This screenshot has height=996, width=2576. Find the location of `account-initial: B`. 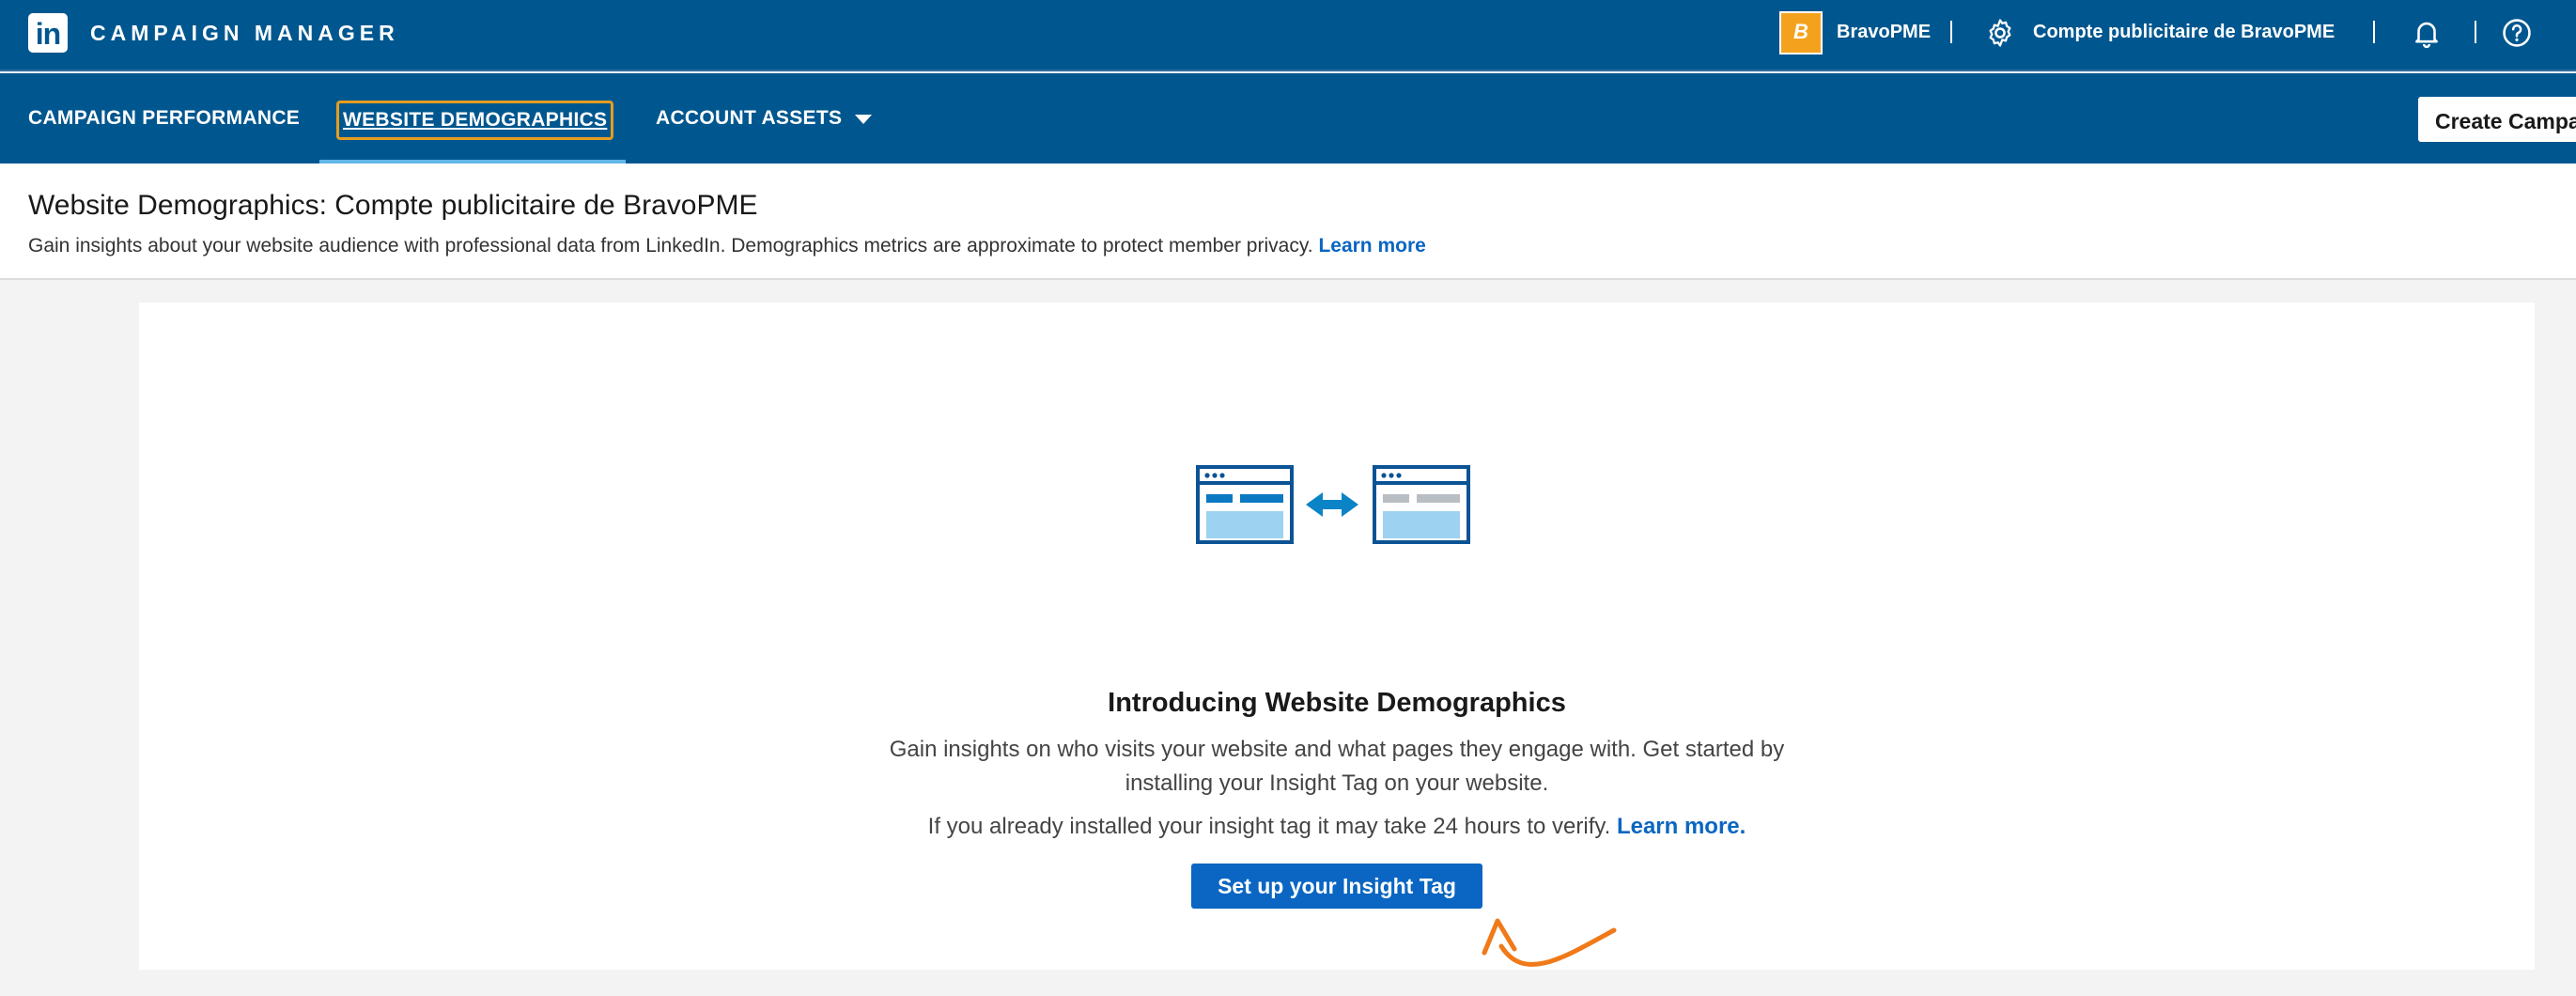

account-initial: B is located at coordinates (1801, 31).